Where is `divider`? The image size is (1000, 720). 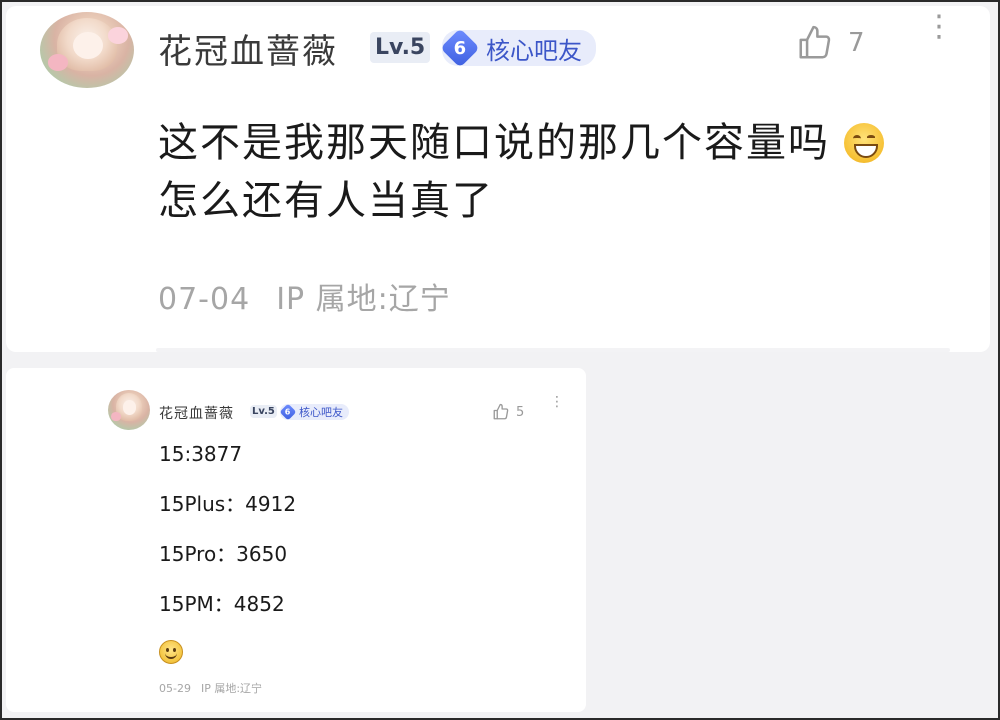 divider is located at coordinates (553, 350).